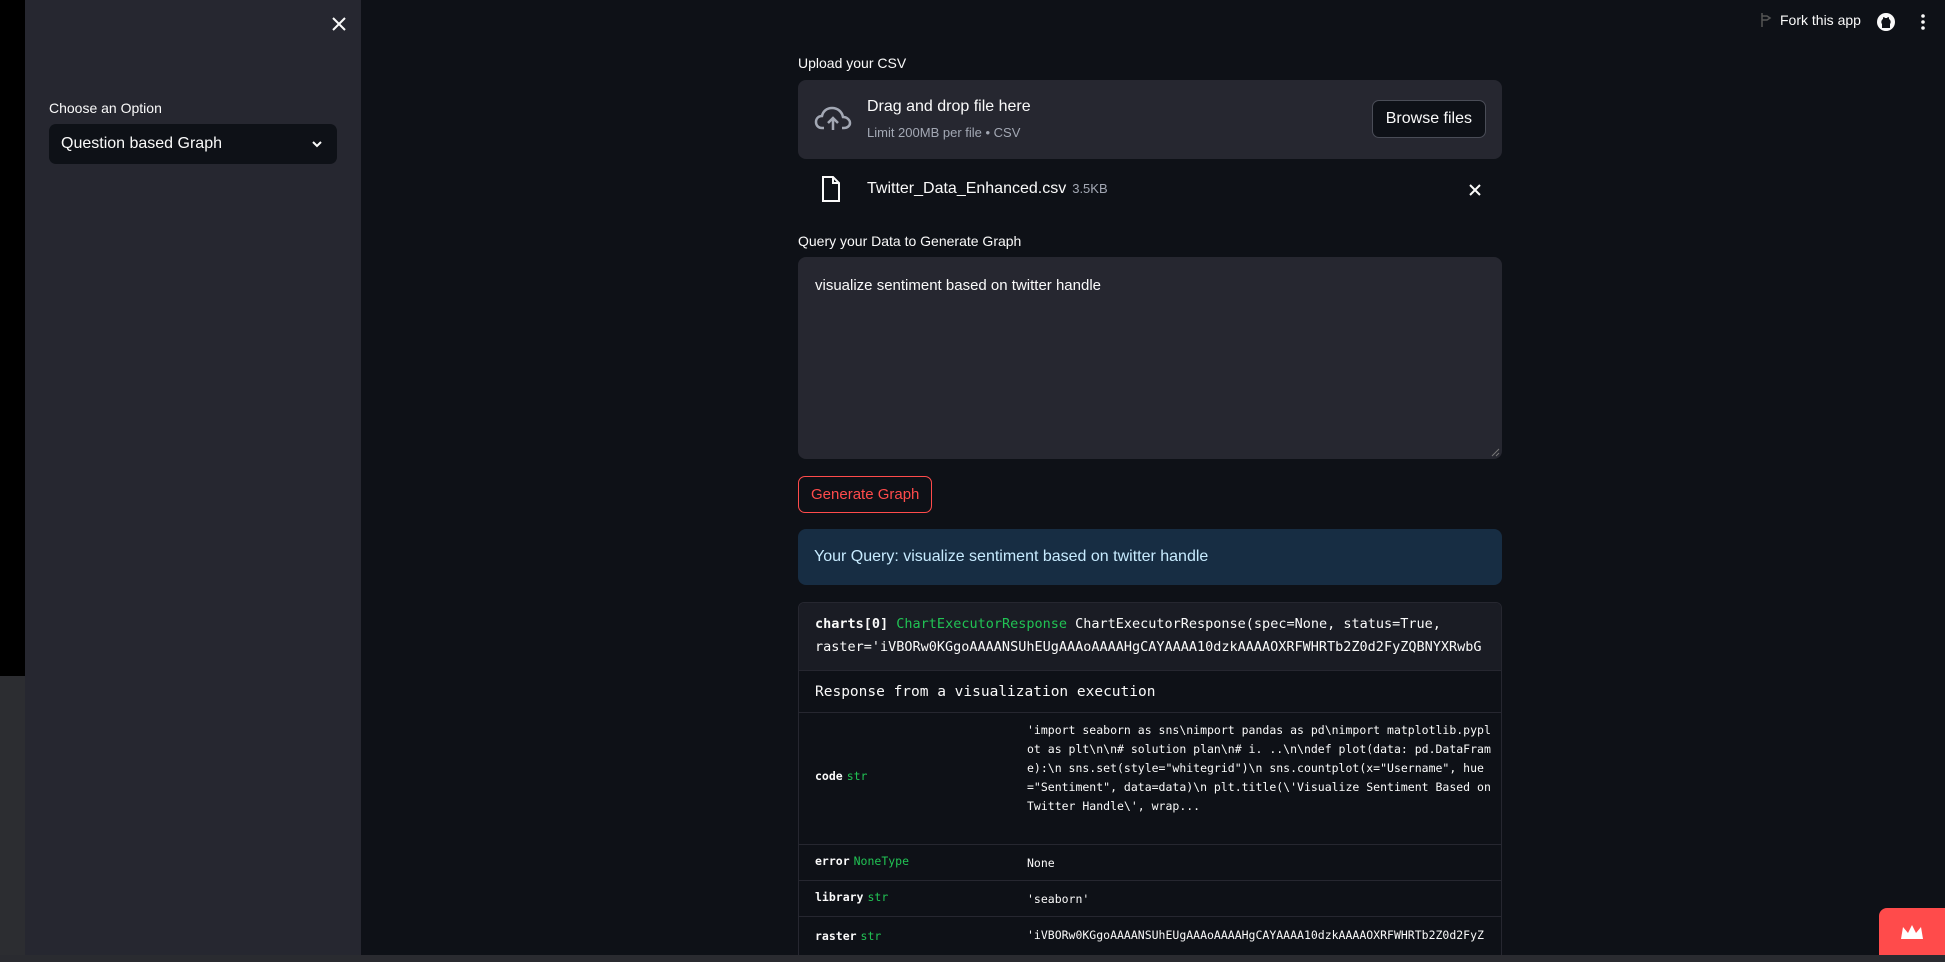  Describe the element at coordinates (829, 776) in the screenshot. I see `attr-key: code` at that location.